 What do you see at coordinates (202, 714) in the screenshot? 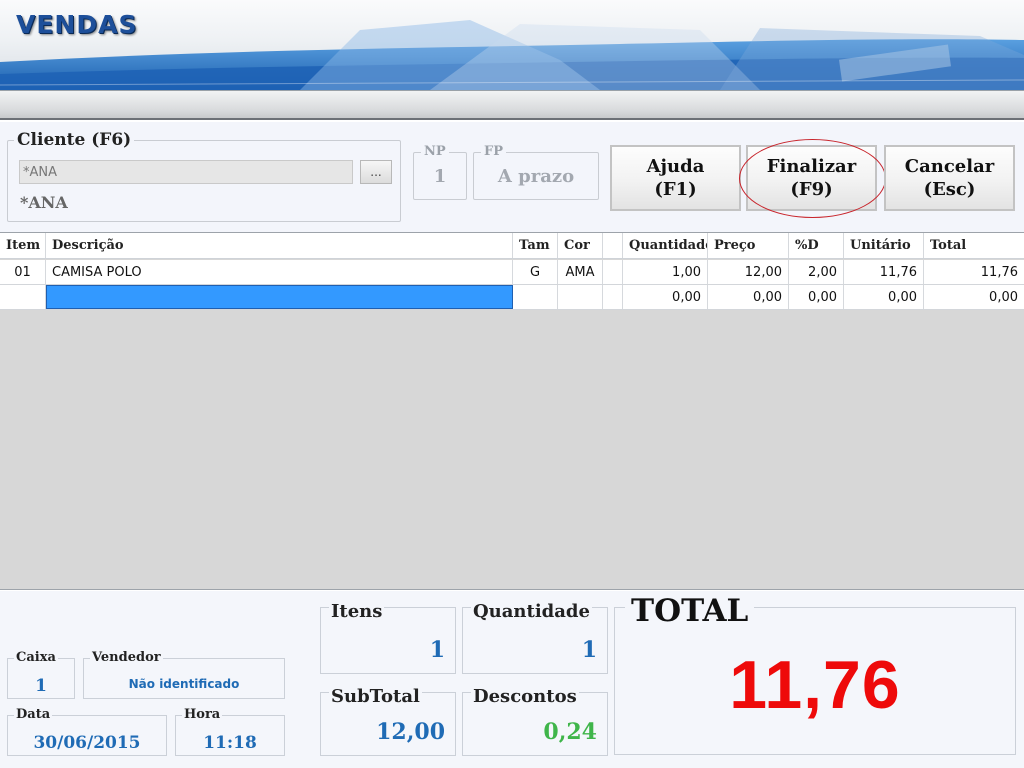
I see `time-label: Hora` at bounding box center [202, 714].